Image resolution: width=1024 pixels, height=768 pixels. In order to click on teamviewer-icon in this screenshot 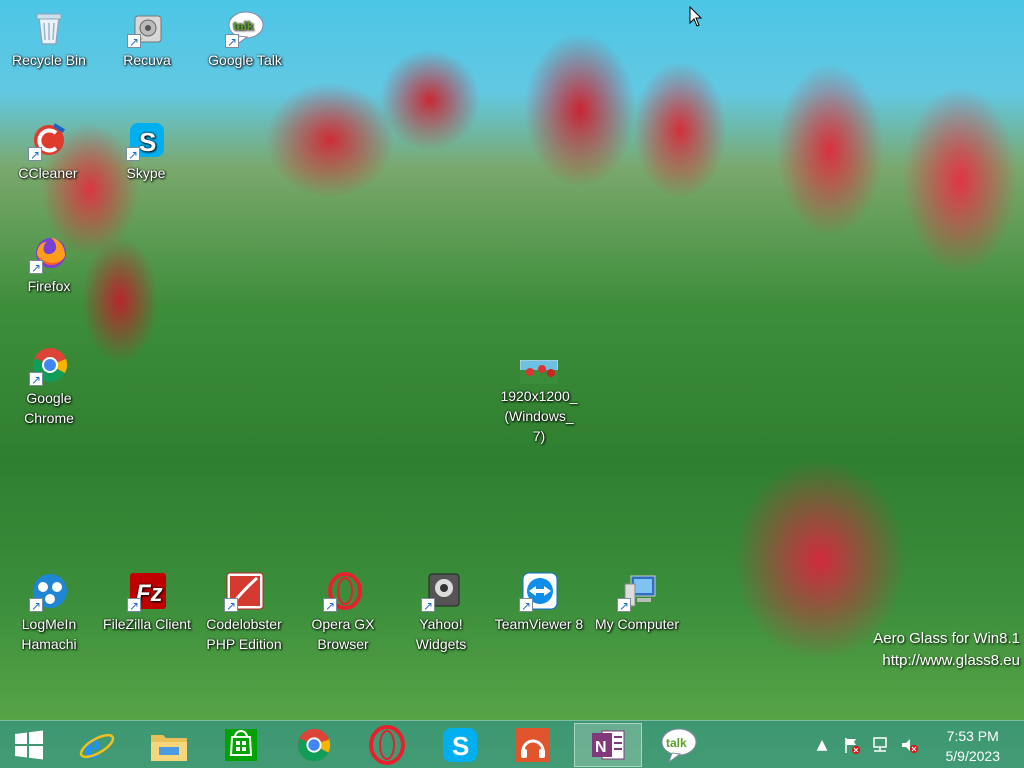, I will do `click(539, 594)`.